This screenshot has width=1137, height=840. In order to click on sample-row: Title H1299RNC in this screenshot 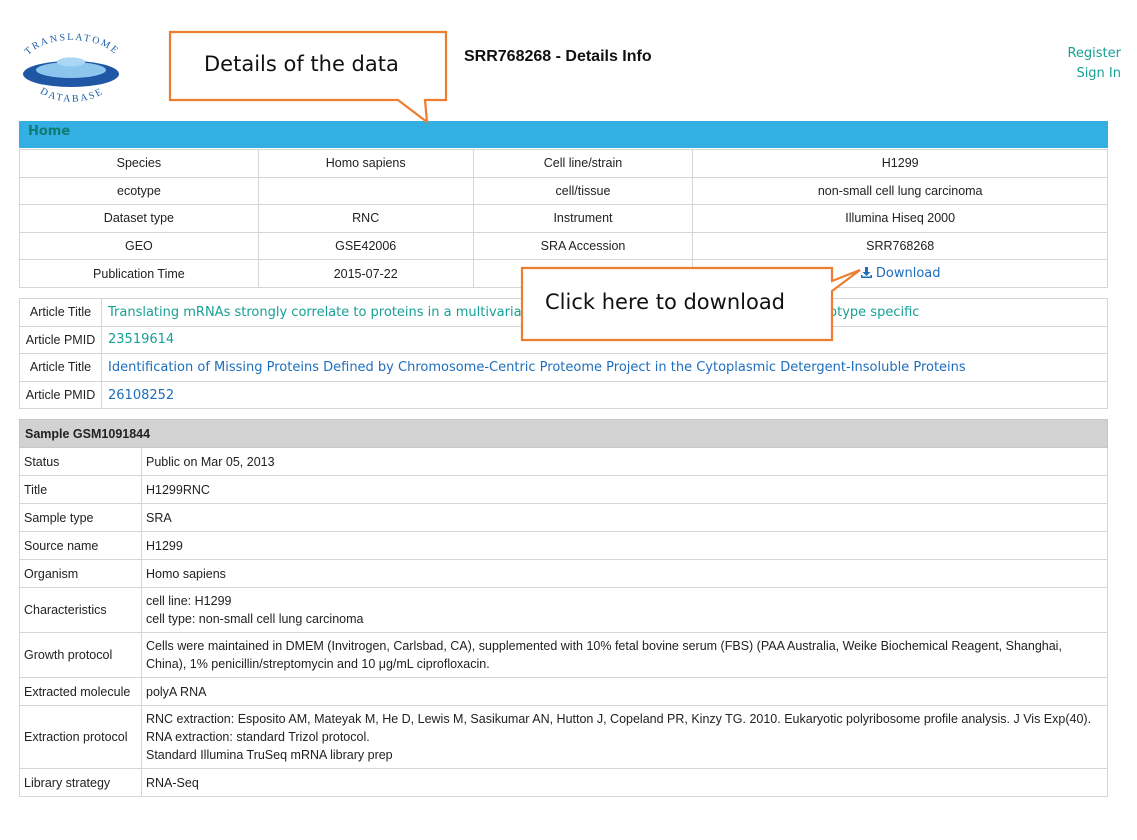, I will do `click(563, 489)`.